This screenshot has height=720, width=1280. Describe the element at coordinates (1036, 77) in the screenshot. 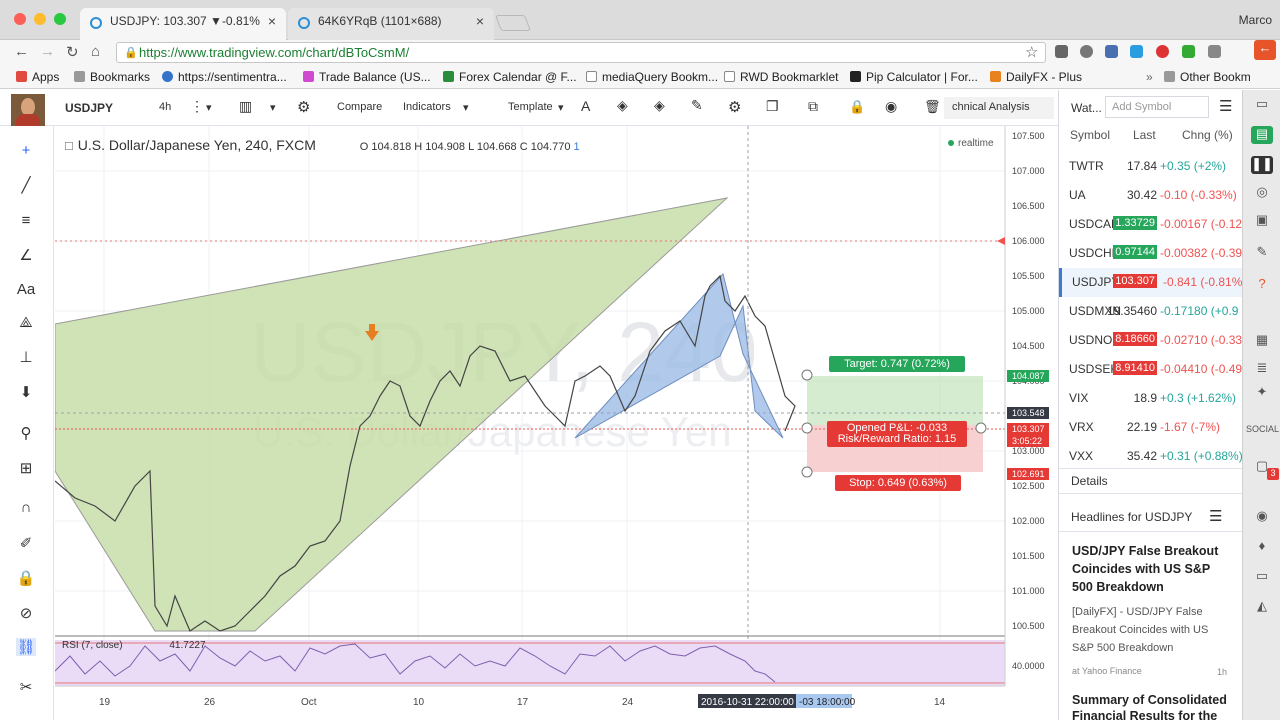

I see `bookmark-link: DailyFX - Plus` at that location.